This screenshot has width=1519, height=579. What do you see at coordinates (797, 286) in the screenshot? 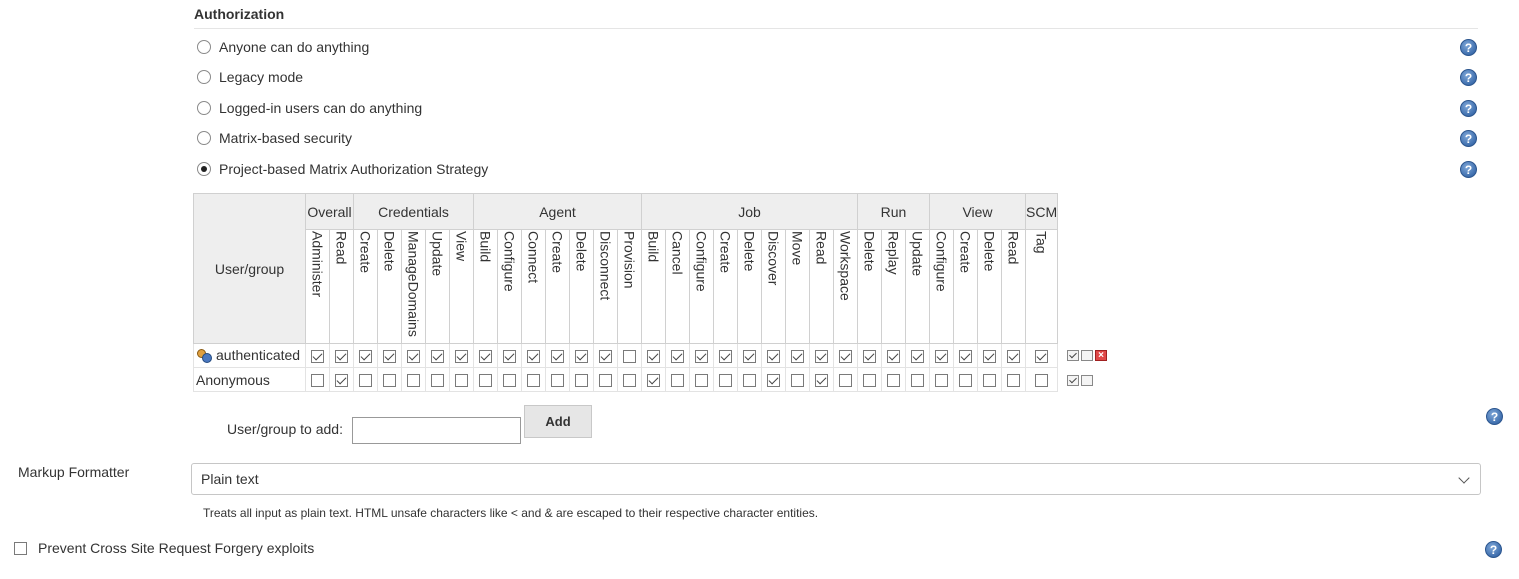
I see `permission-column-header: Move` at bounding box center [797, 286].